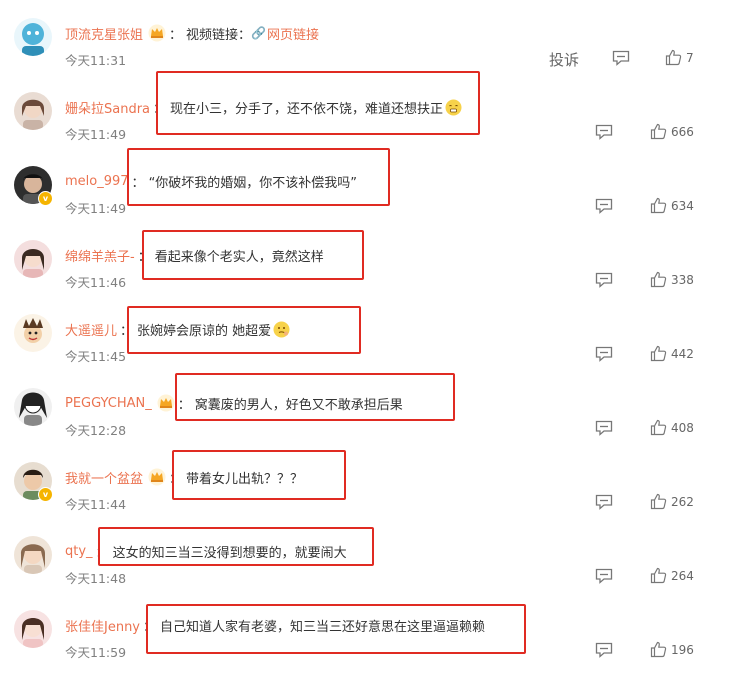 The height and width of the screenshot is (678, 729). Describe the element at coordinates (79, 551) in the screenshot. I see `username-link: qty_` at that location.